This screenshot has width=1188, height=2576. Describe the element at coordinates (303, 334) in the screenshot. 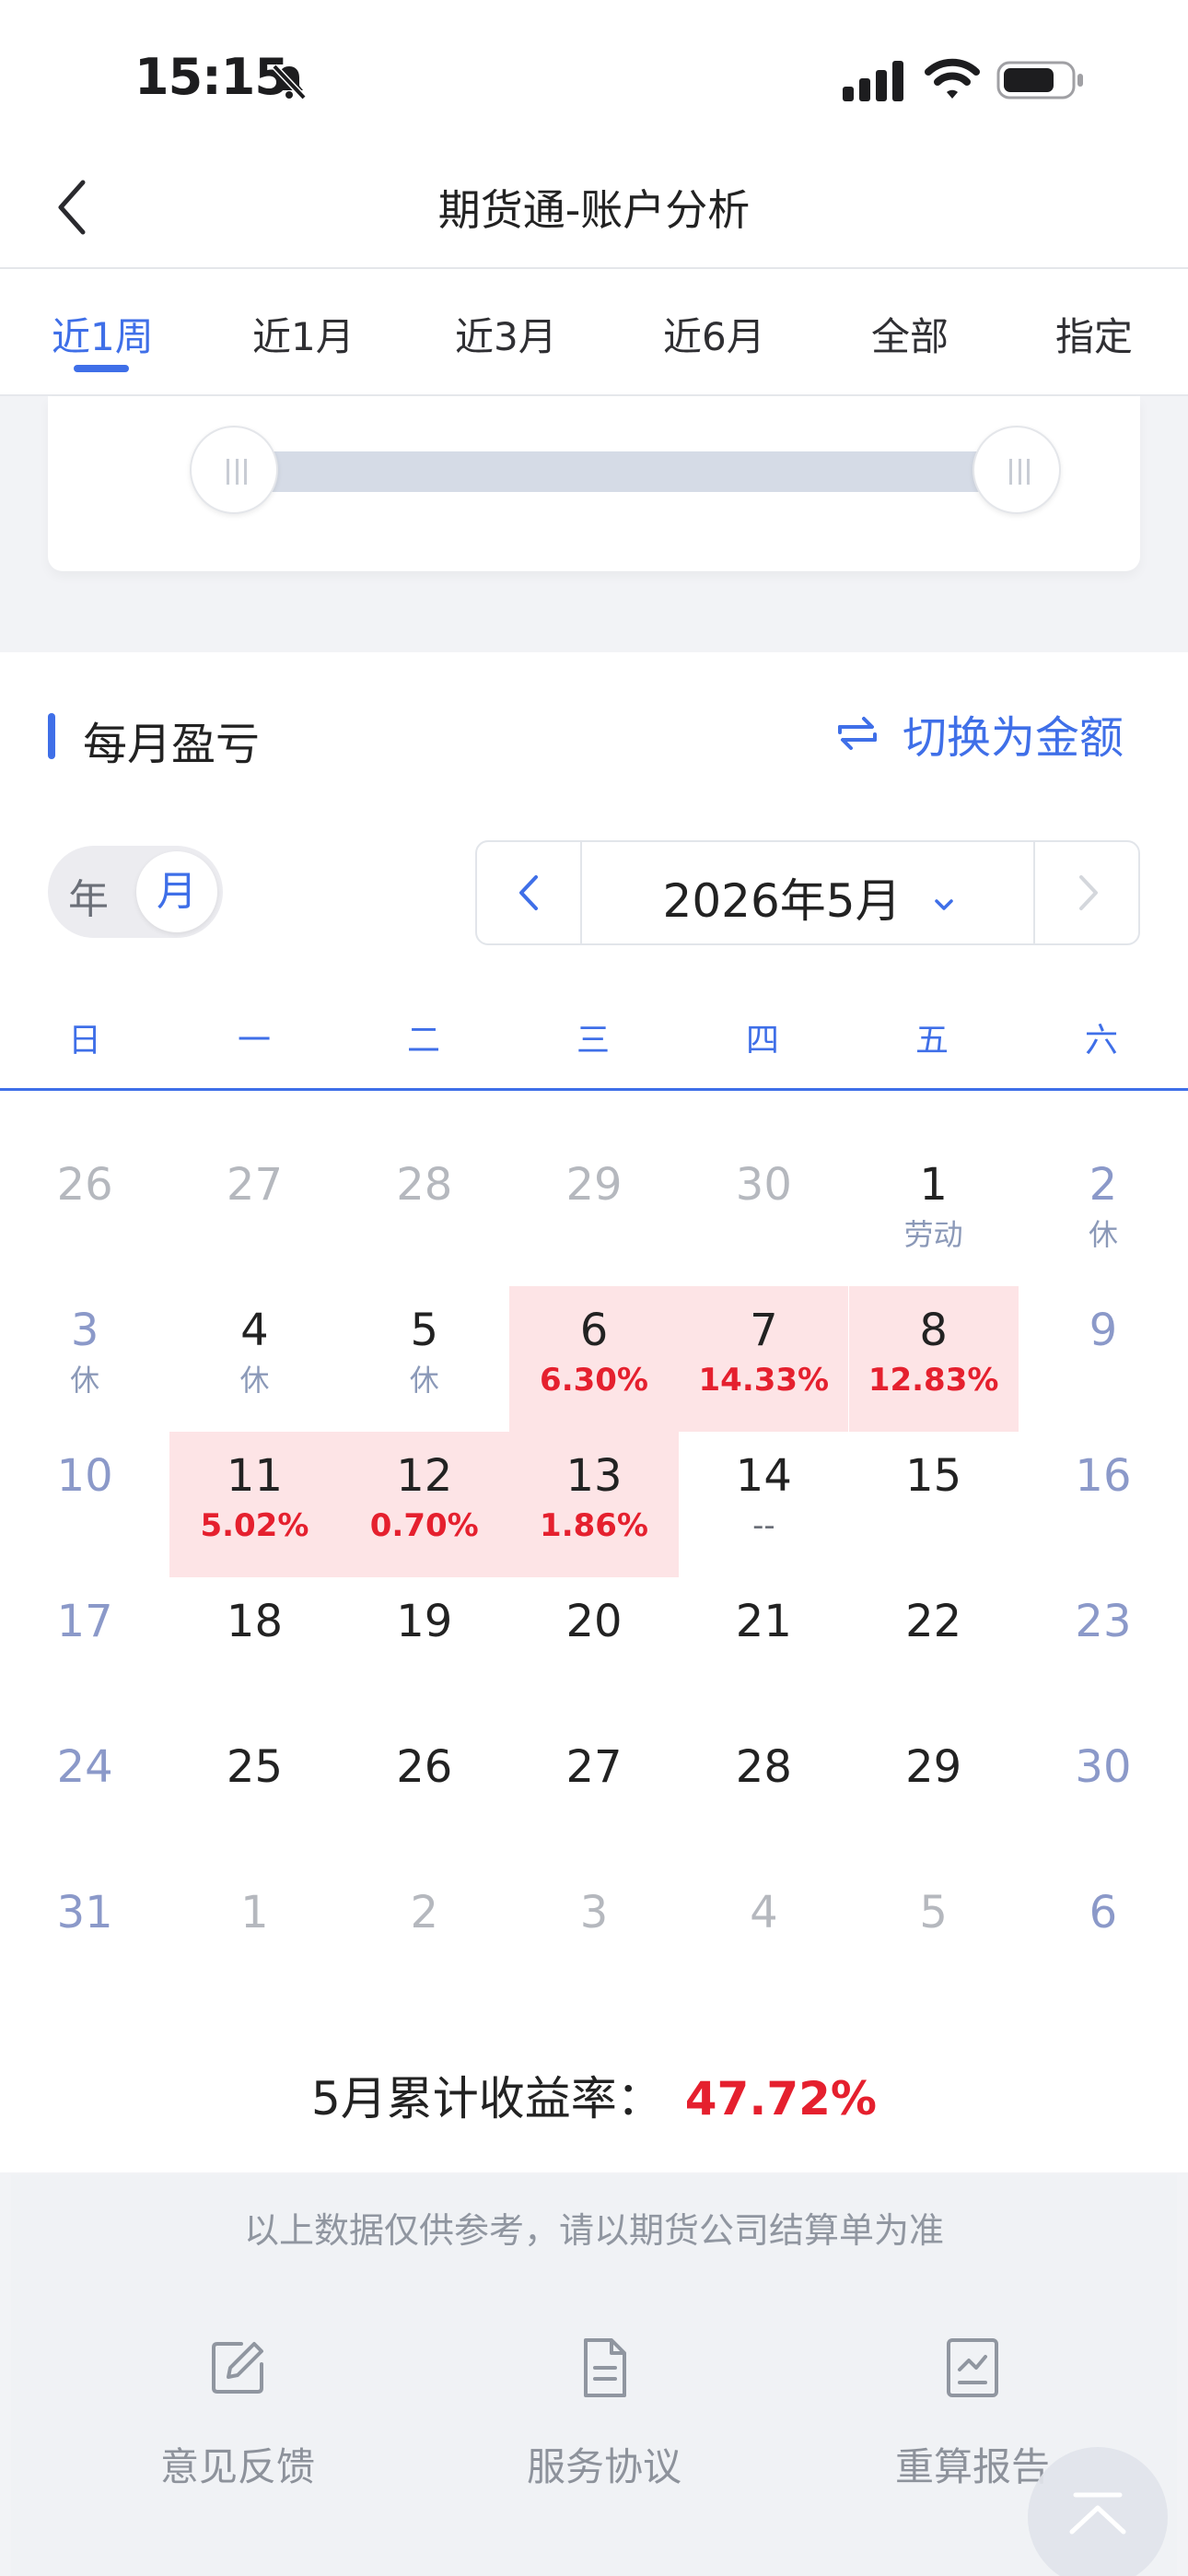

I see `tab-1-month: 近1月` at that location.